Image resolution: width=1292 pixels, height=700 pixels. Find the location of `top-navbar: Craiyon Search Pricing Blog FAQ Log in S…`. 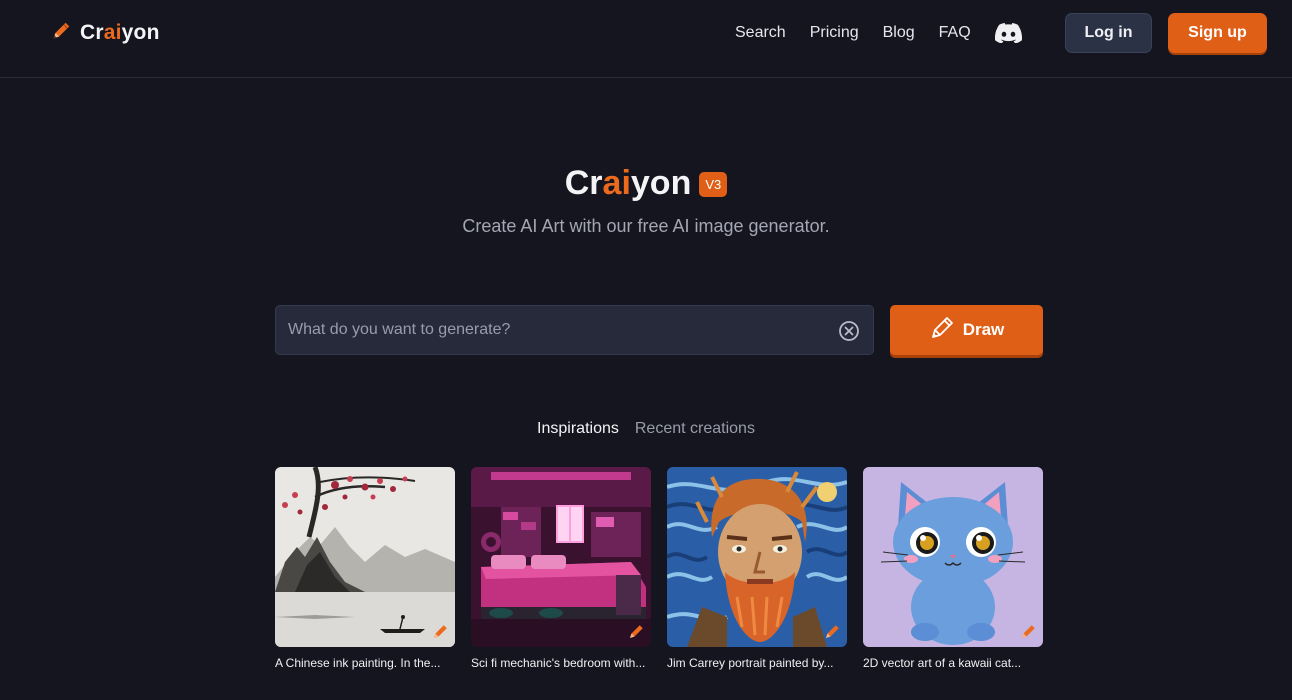

top-navbar: Craiyon Search Pricing Blog FAQ Log in S… is located at coordinates (646, 39).